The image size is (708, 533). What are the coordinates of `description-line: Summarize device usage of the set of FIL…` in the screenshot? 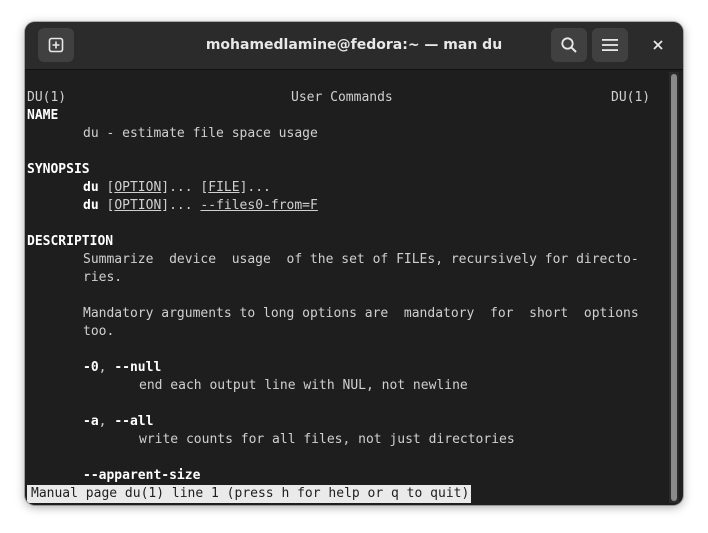 It's located at (361, 259).